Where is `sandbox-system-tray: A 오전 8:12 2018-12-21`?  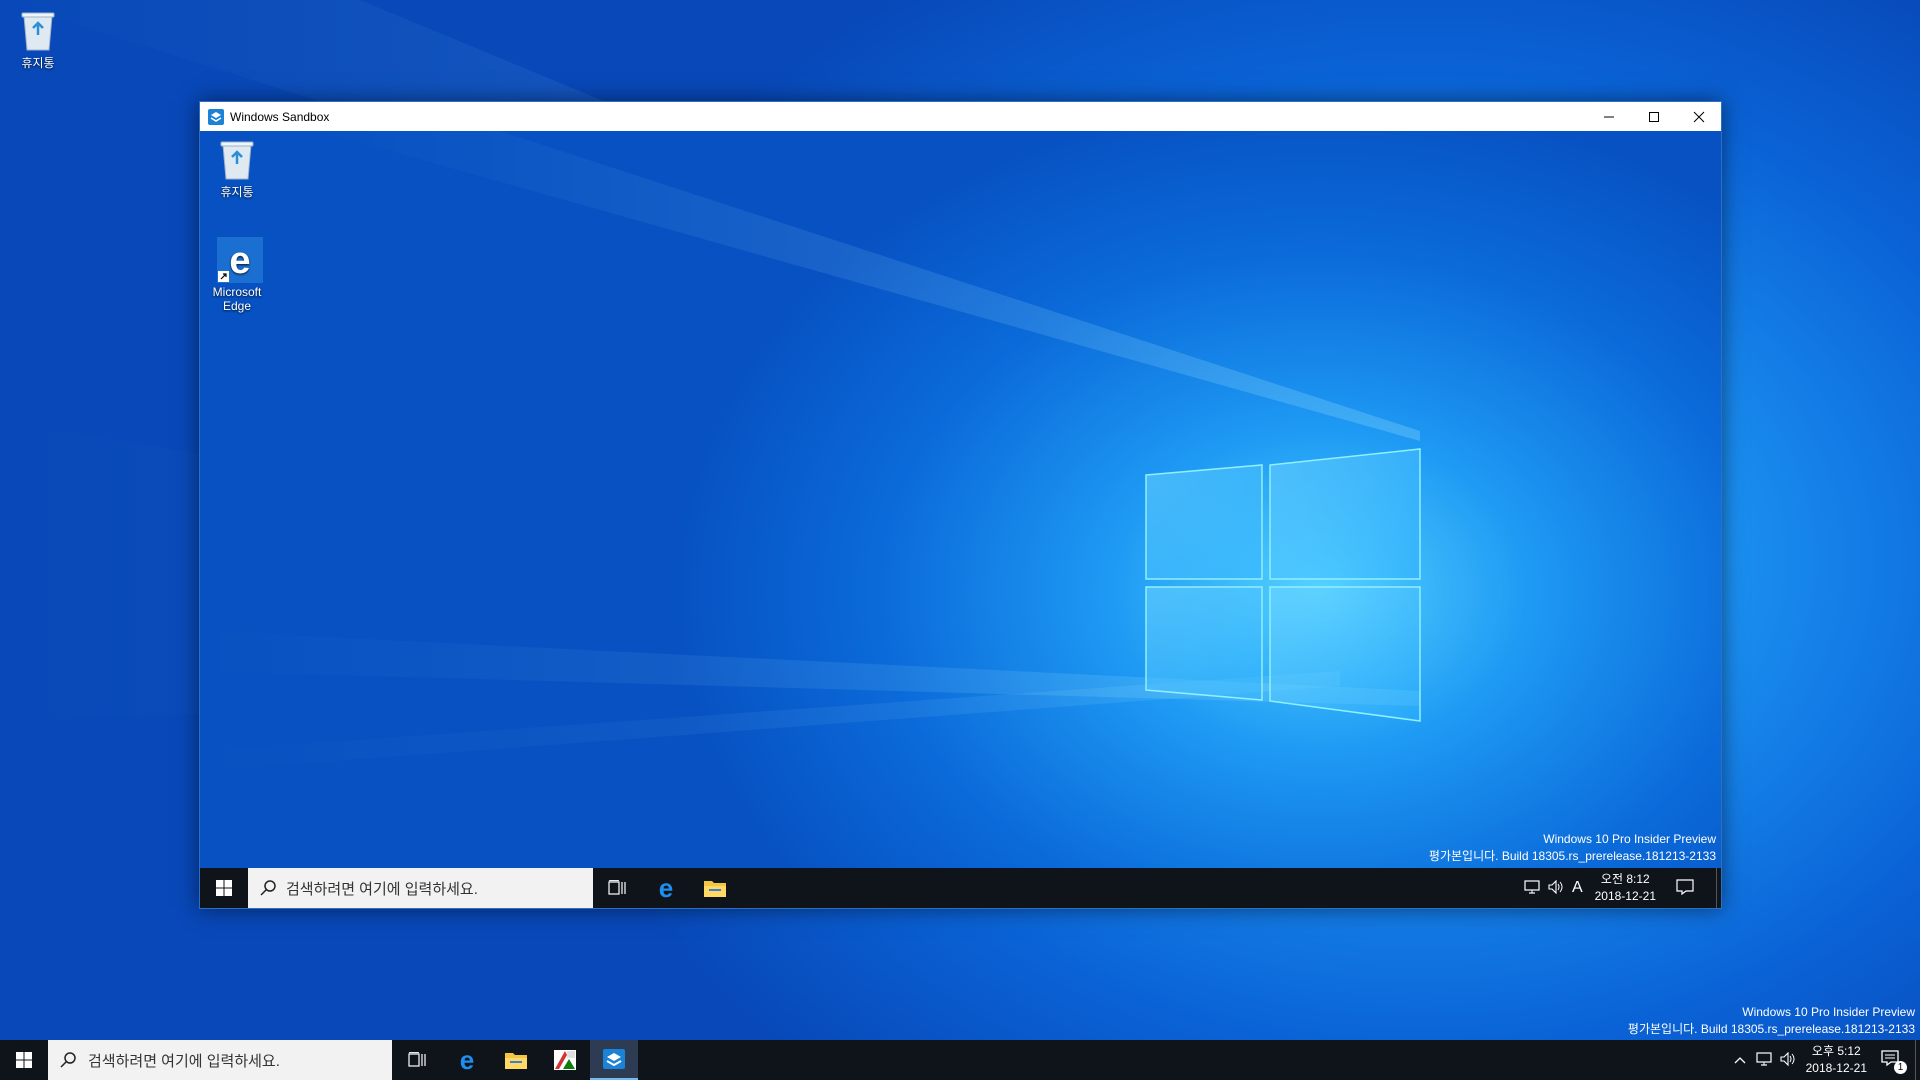
sandbox-system-tray: A 오전 8:12 2018-12-21 is located at coordinates (1622, 888).